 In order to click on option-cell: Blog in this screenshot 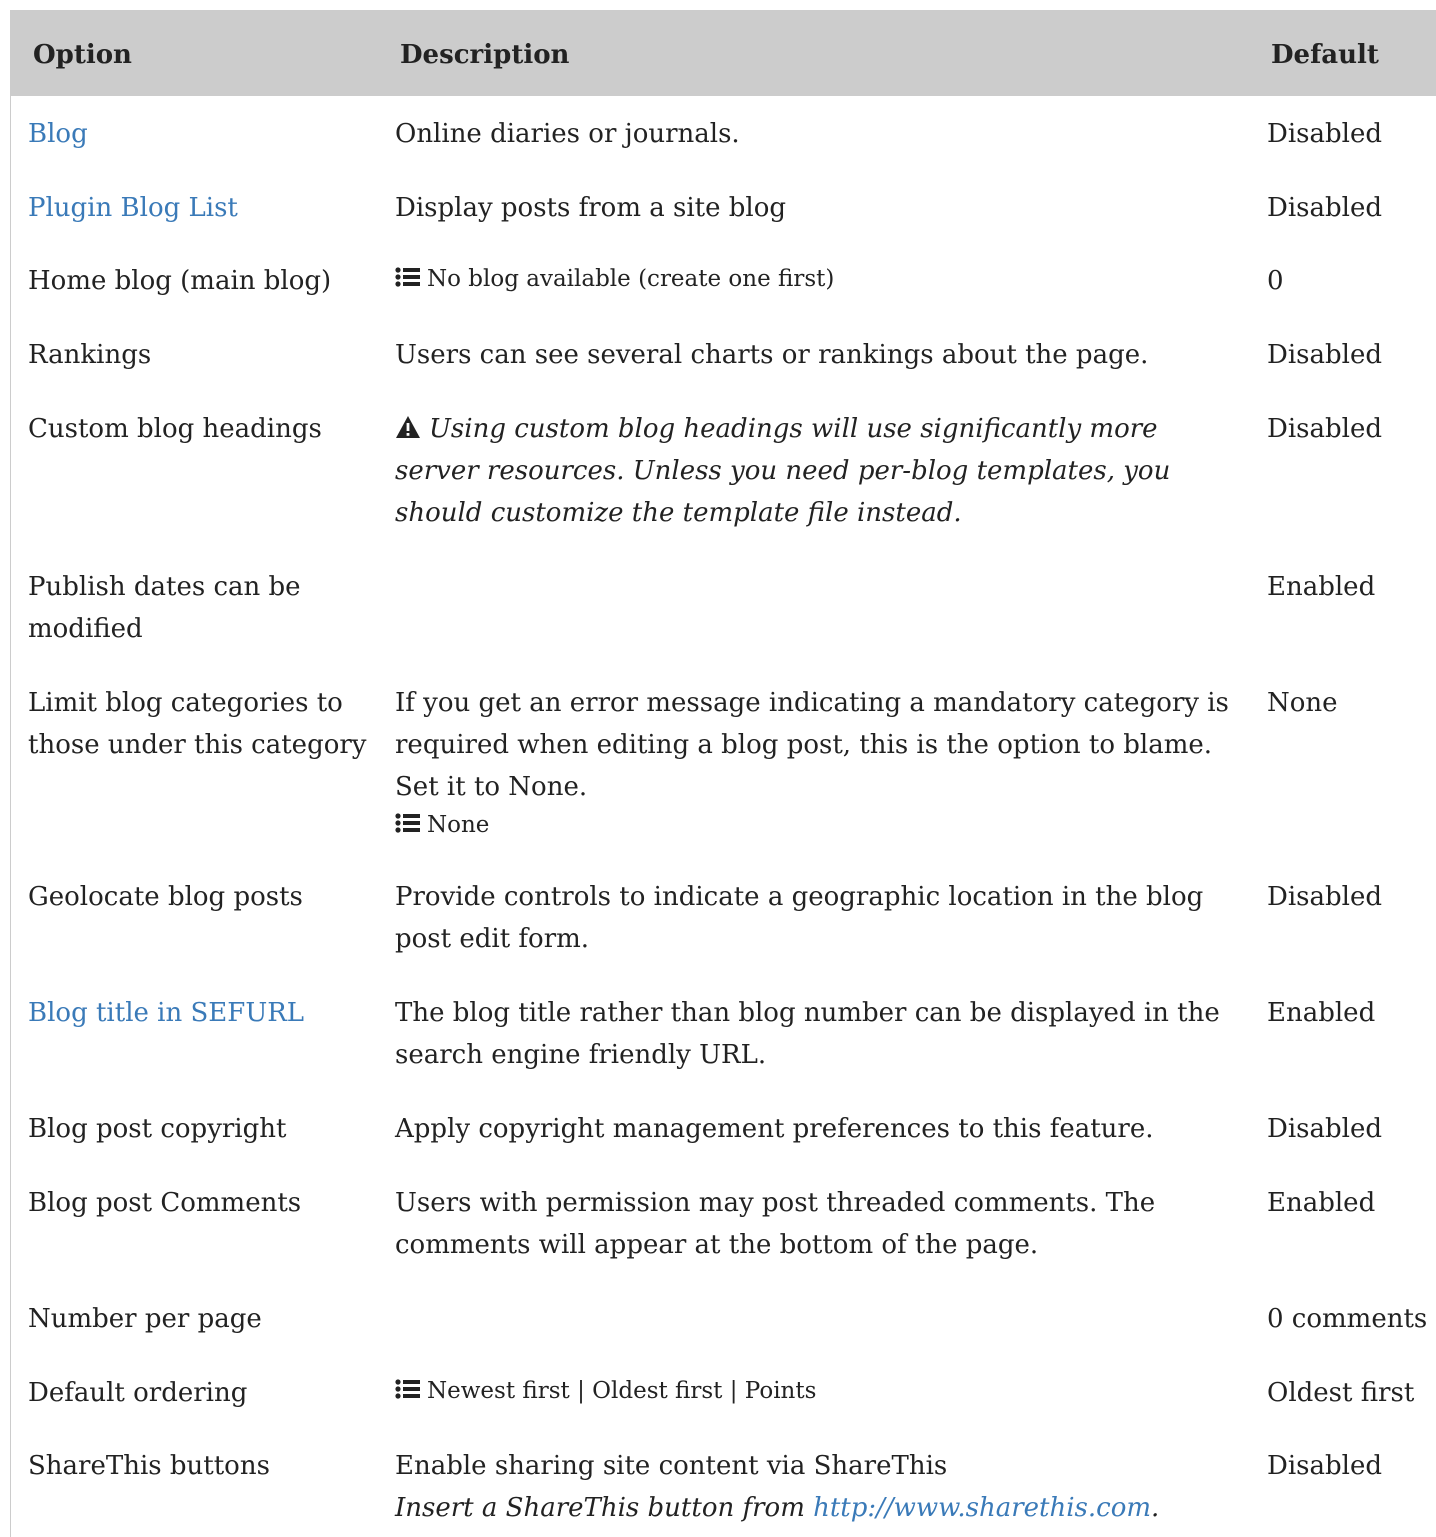, I will do `click(200, 134)`.